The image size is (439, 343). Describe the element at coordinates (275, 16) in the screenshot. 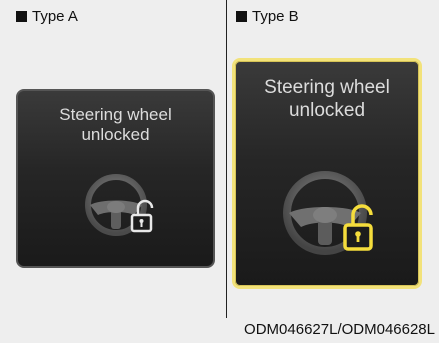

I see `type-b-label: Type B` at that location.